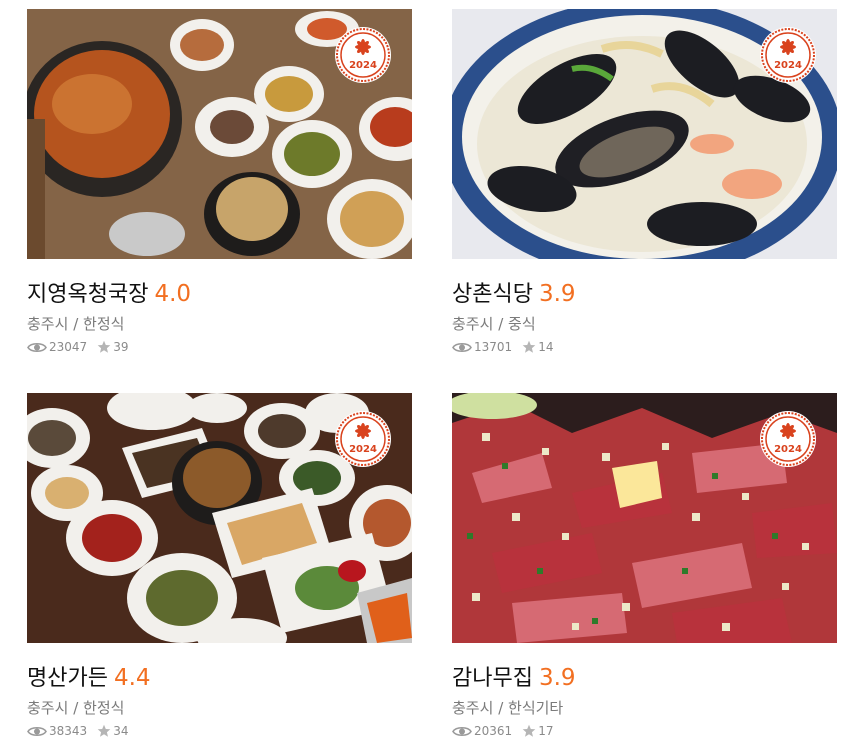 The image size is (857, 754). I want to click on views-count: 38343, so click(68, 731).